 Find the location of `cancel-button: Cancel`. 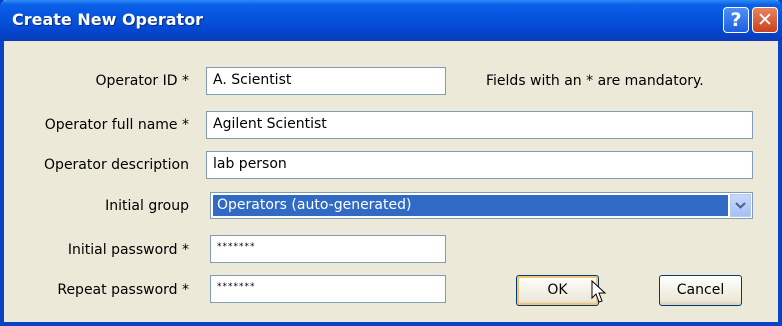

cancel-button: Cancel is located at coordinates (700, 290).